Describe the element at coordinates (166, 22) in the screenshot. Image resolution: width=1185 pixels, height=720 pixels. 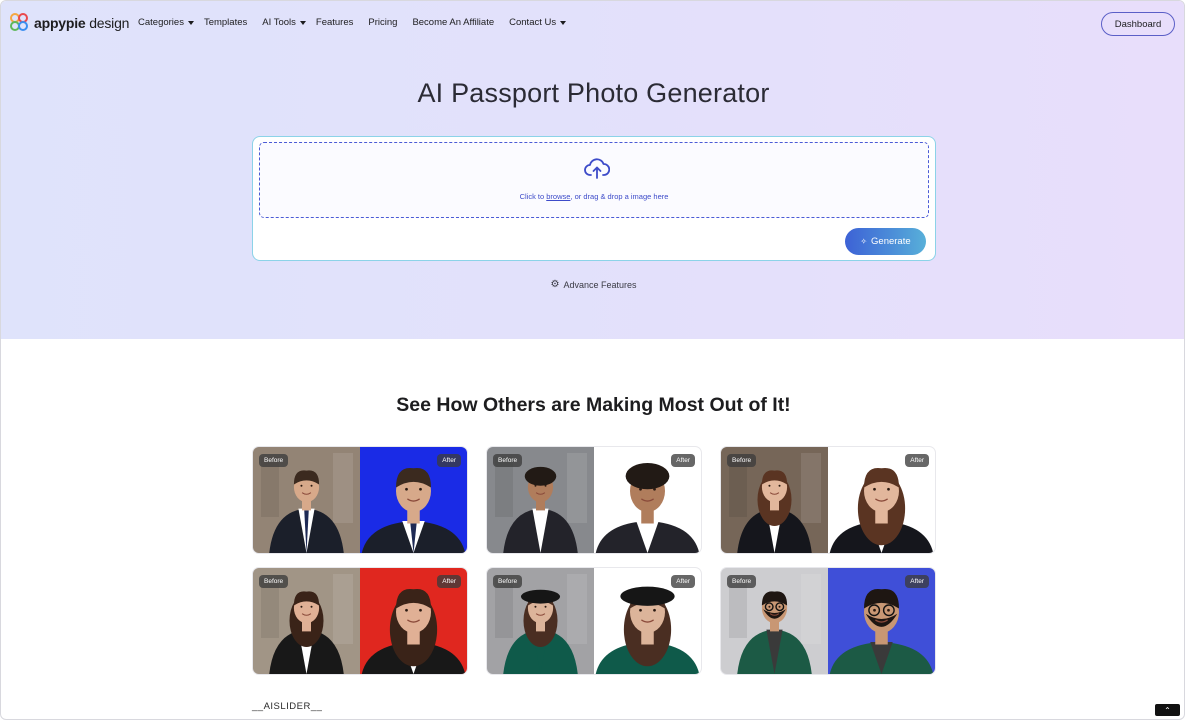
I see `nav-item-categories: Categories` at that location.